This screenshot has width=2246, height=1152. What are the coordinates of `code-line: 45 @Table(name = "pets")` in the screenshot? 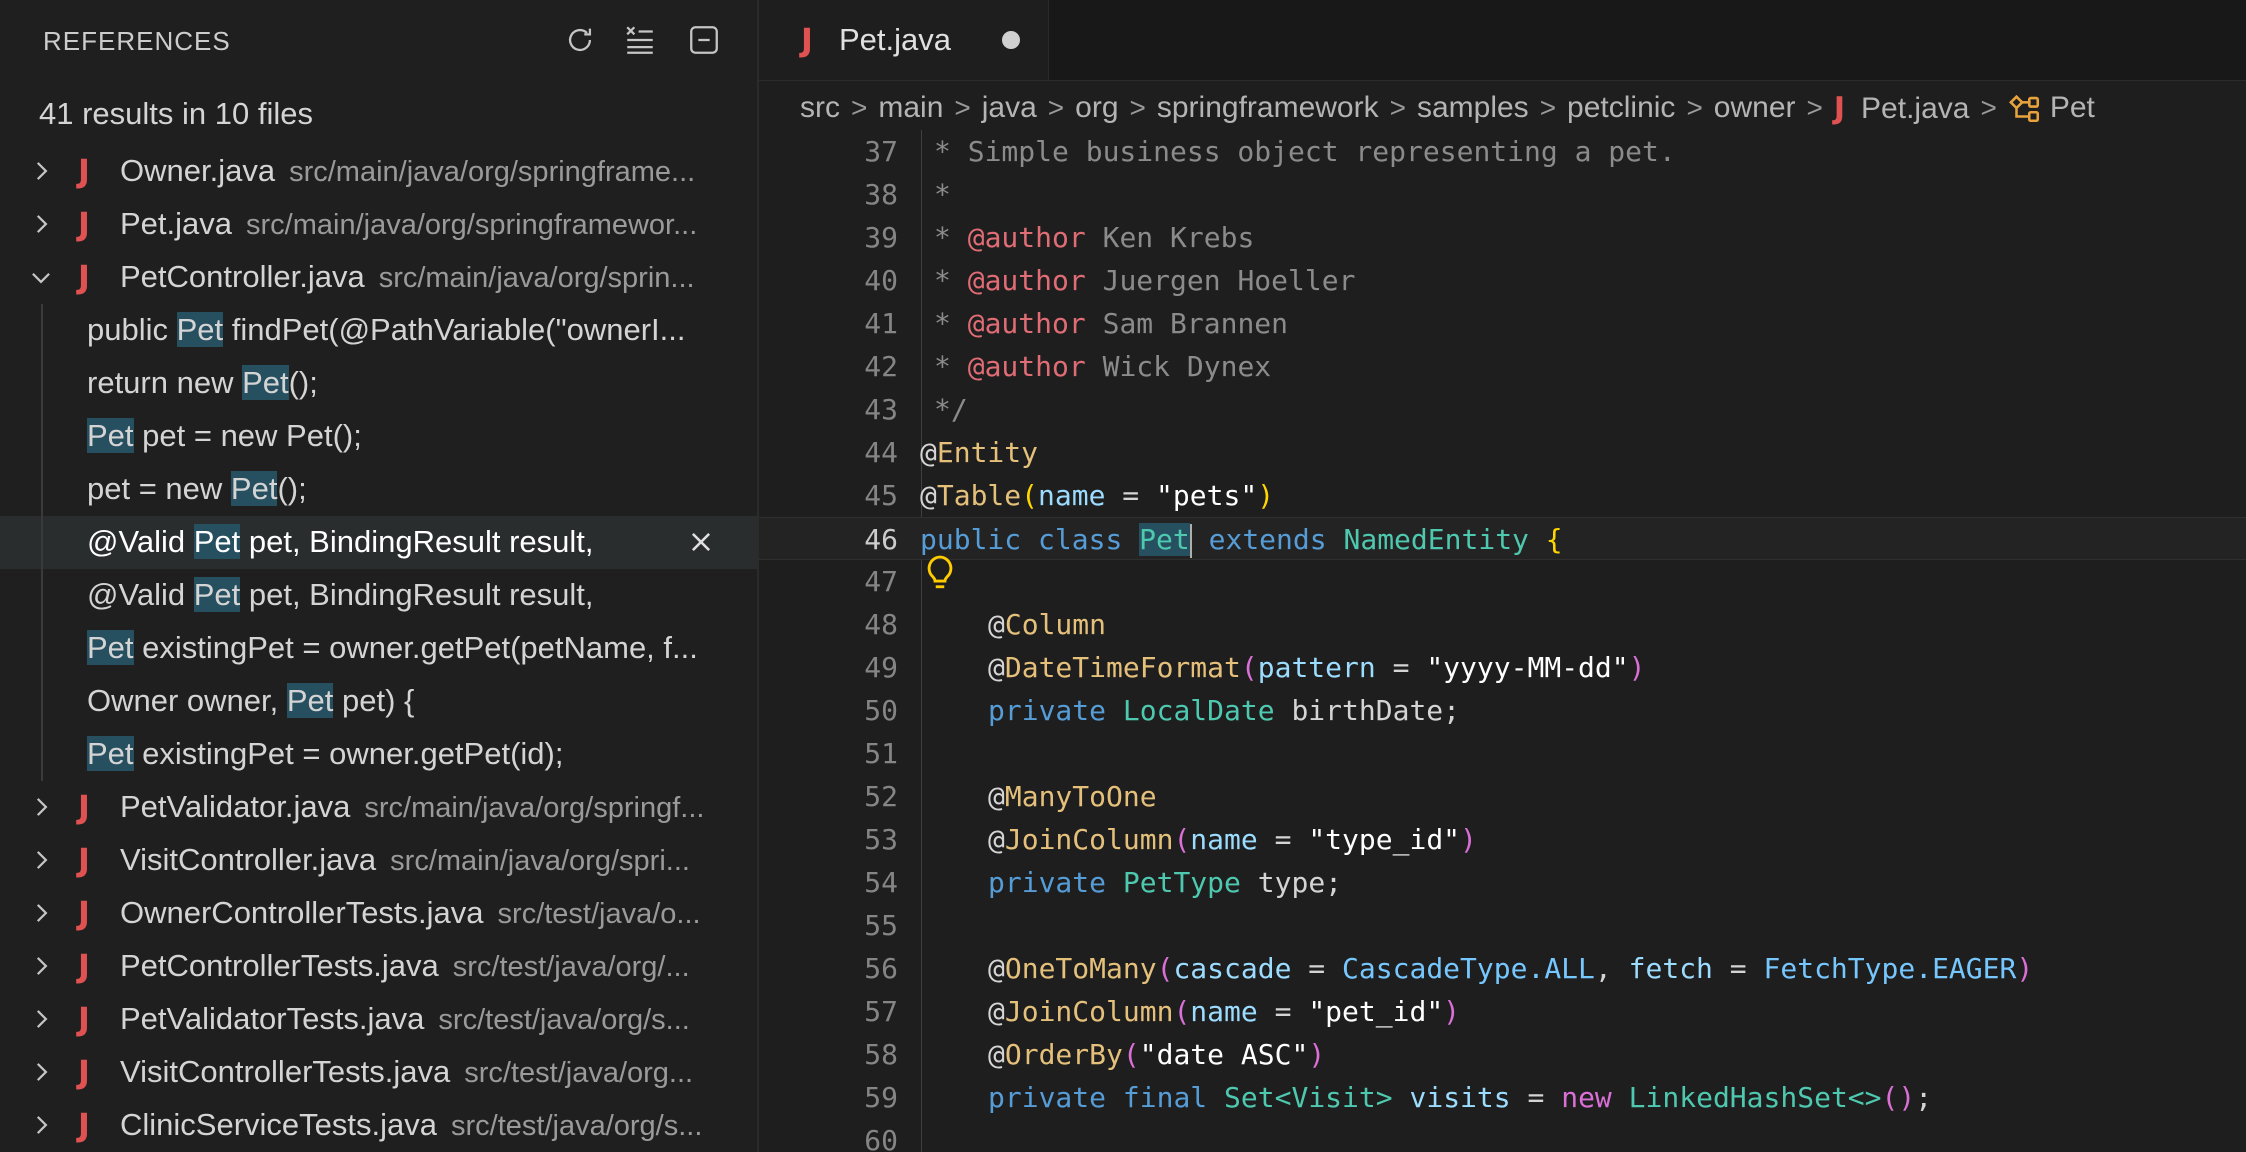 It's located at (1502, 495).